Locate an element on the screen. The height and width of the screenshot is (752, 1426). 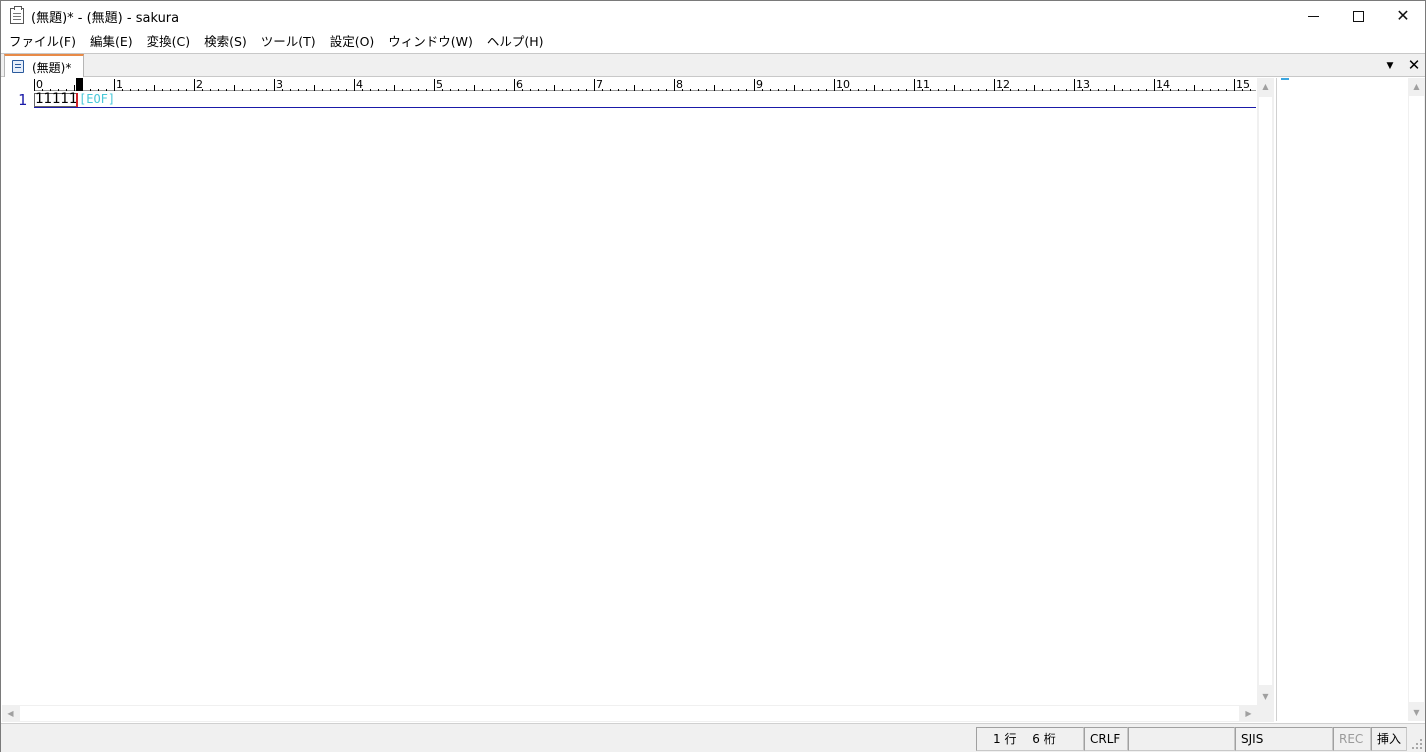
maximize-icon is located at coordinates (1358, 16).